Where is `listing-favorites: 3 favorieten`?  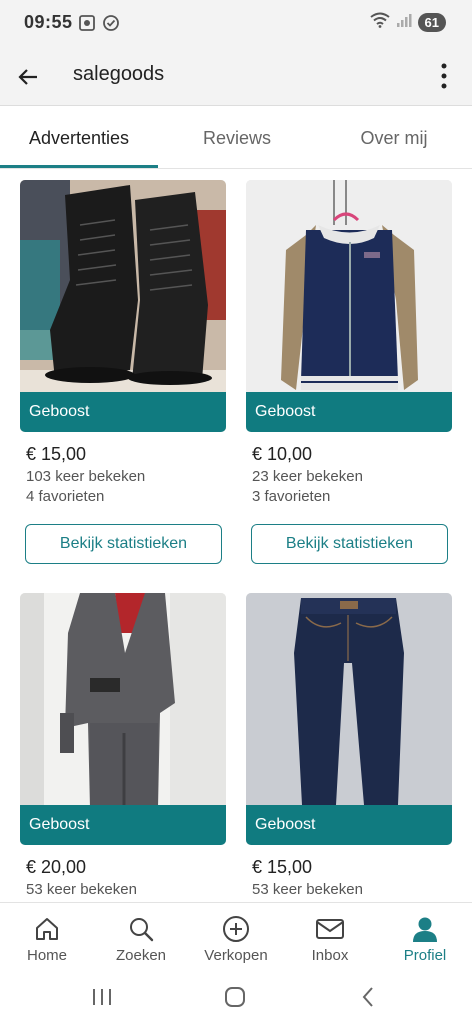
listing-favorites: 3 favorieten is located at coordinates (291, 496).